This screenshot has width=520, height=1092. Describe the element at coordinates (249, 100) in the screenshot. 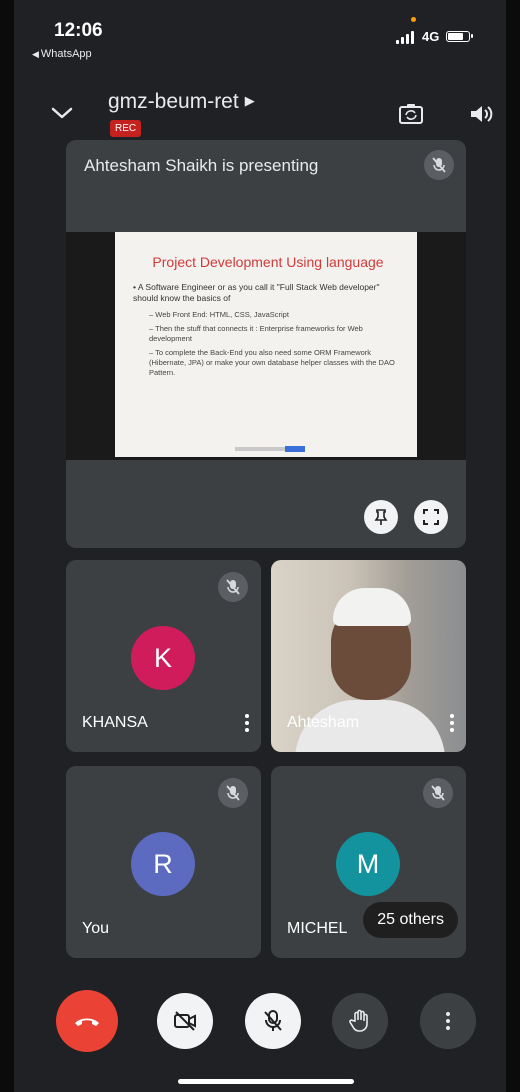

I see `chevron-right-icon: ▶` at that location.